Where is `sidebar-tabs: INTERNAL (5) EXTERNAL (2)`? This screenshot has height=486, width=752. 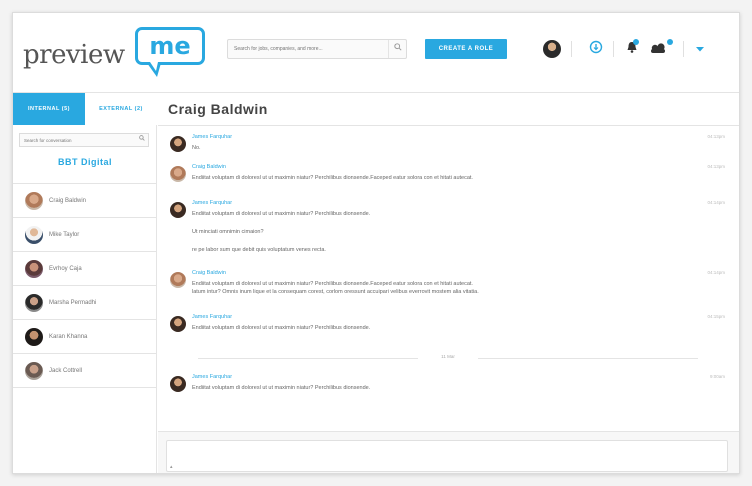 sidebar-tabs: INTERNAL (5) EXTERNAL (2) is located at coordinates (85, 109).